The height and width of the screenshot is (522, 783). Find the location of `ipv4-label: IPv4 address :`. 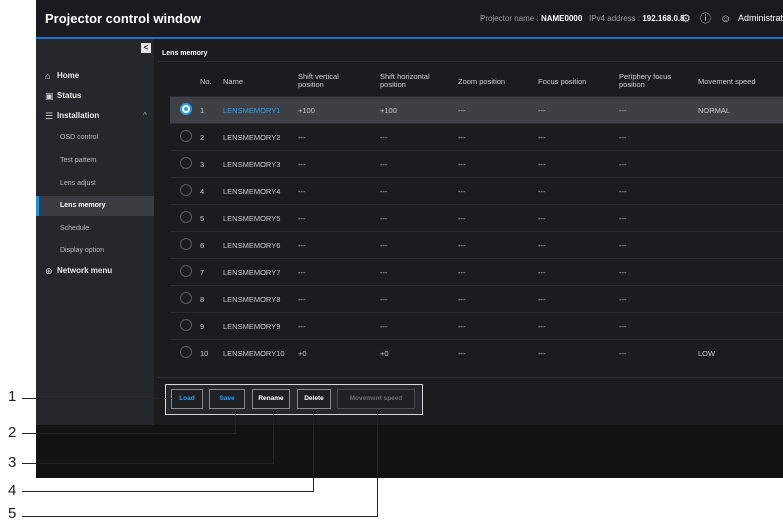

ipv4-label: IPv4 address : is located at coordinates (614, 18).